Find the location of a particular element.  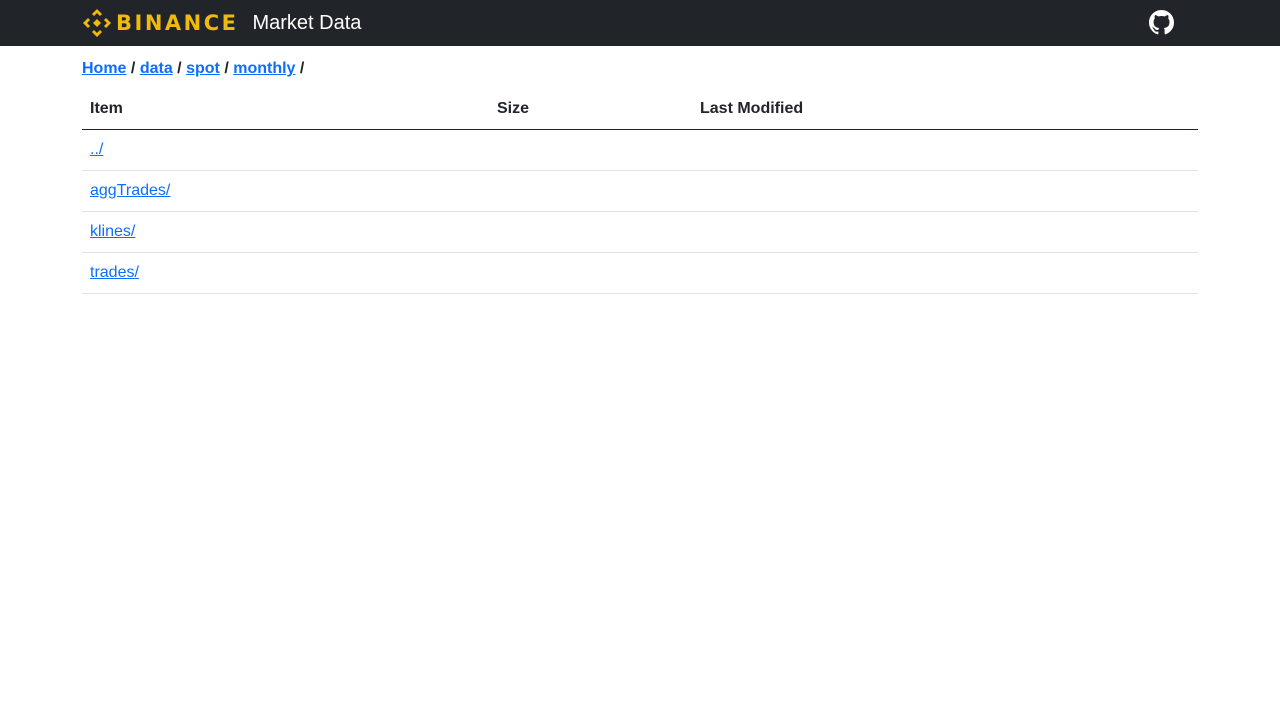

binance-logo-icon is located at coordinates (97, 23).